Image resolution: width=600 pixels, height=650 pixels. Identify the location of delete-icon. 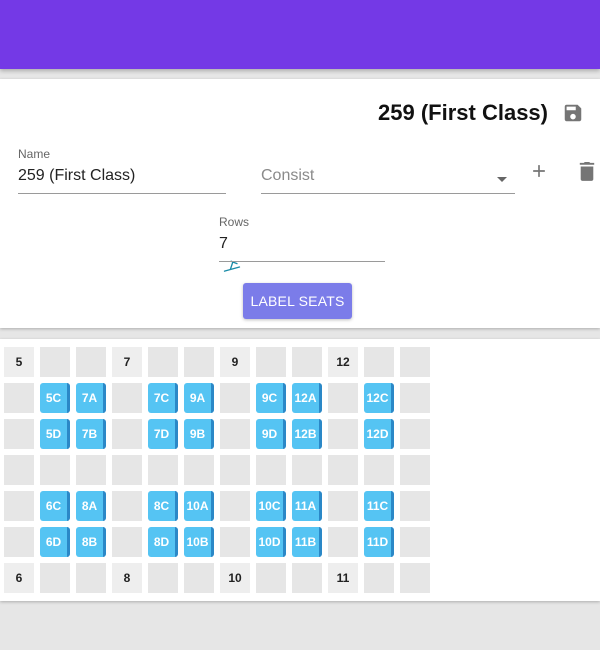
(587, 171).